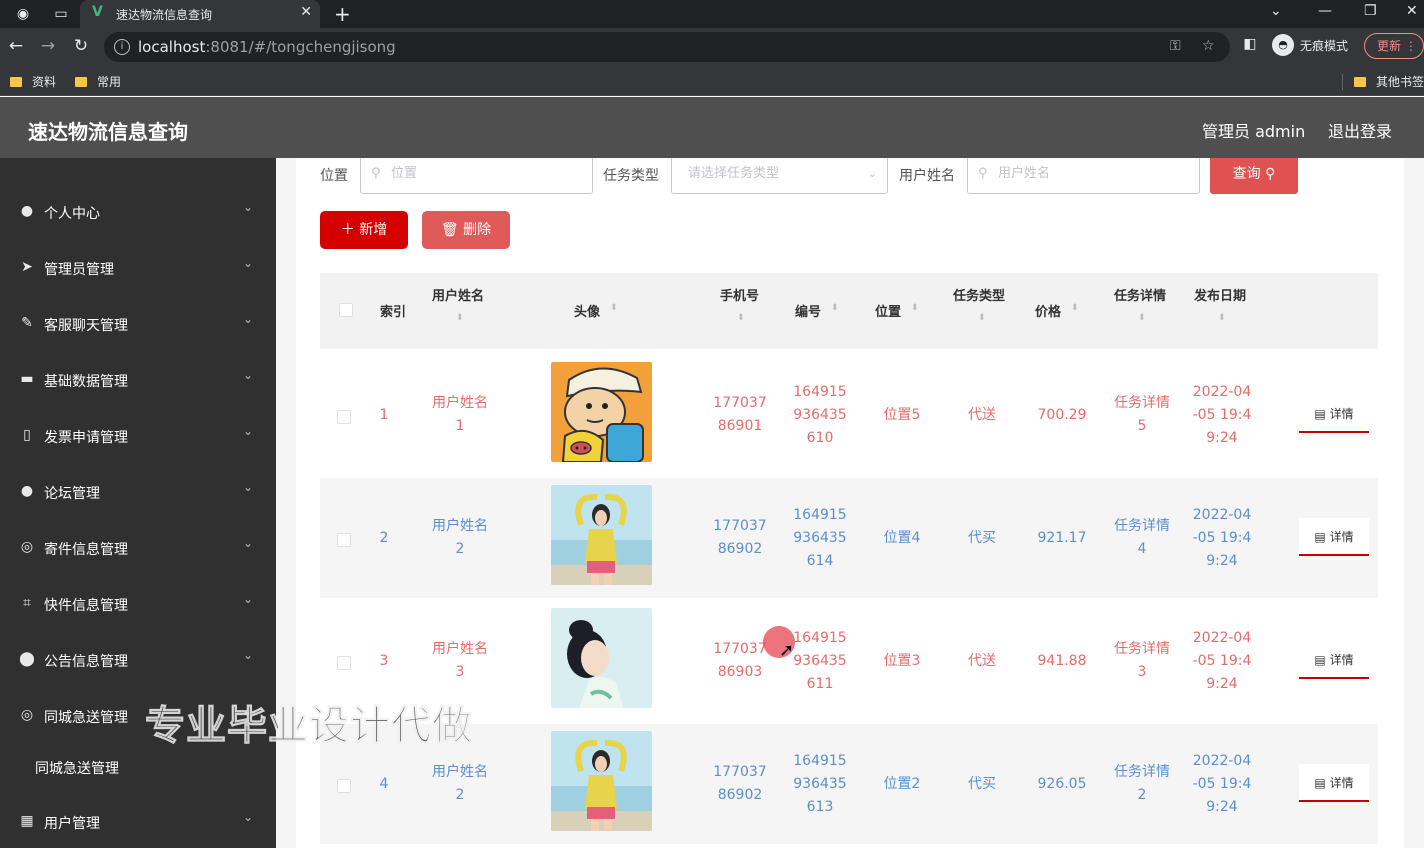  I want to click on query-button: 查询 ⚲, so click(1254, 176).